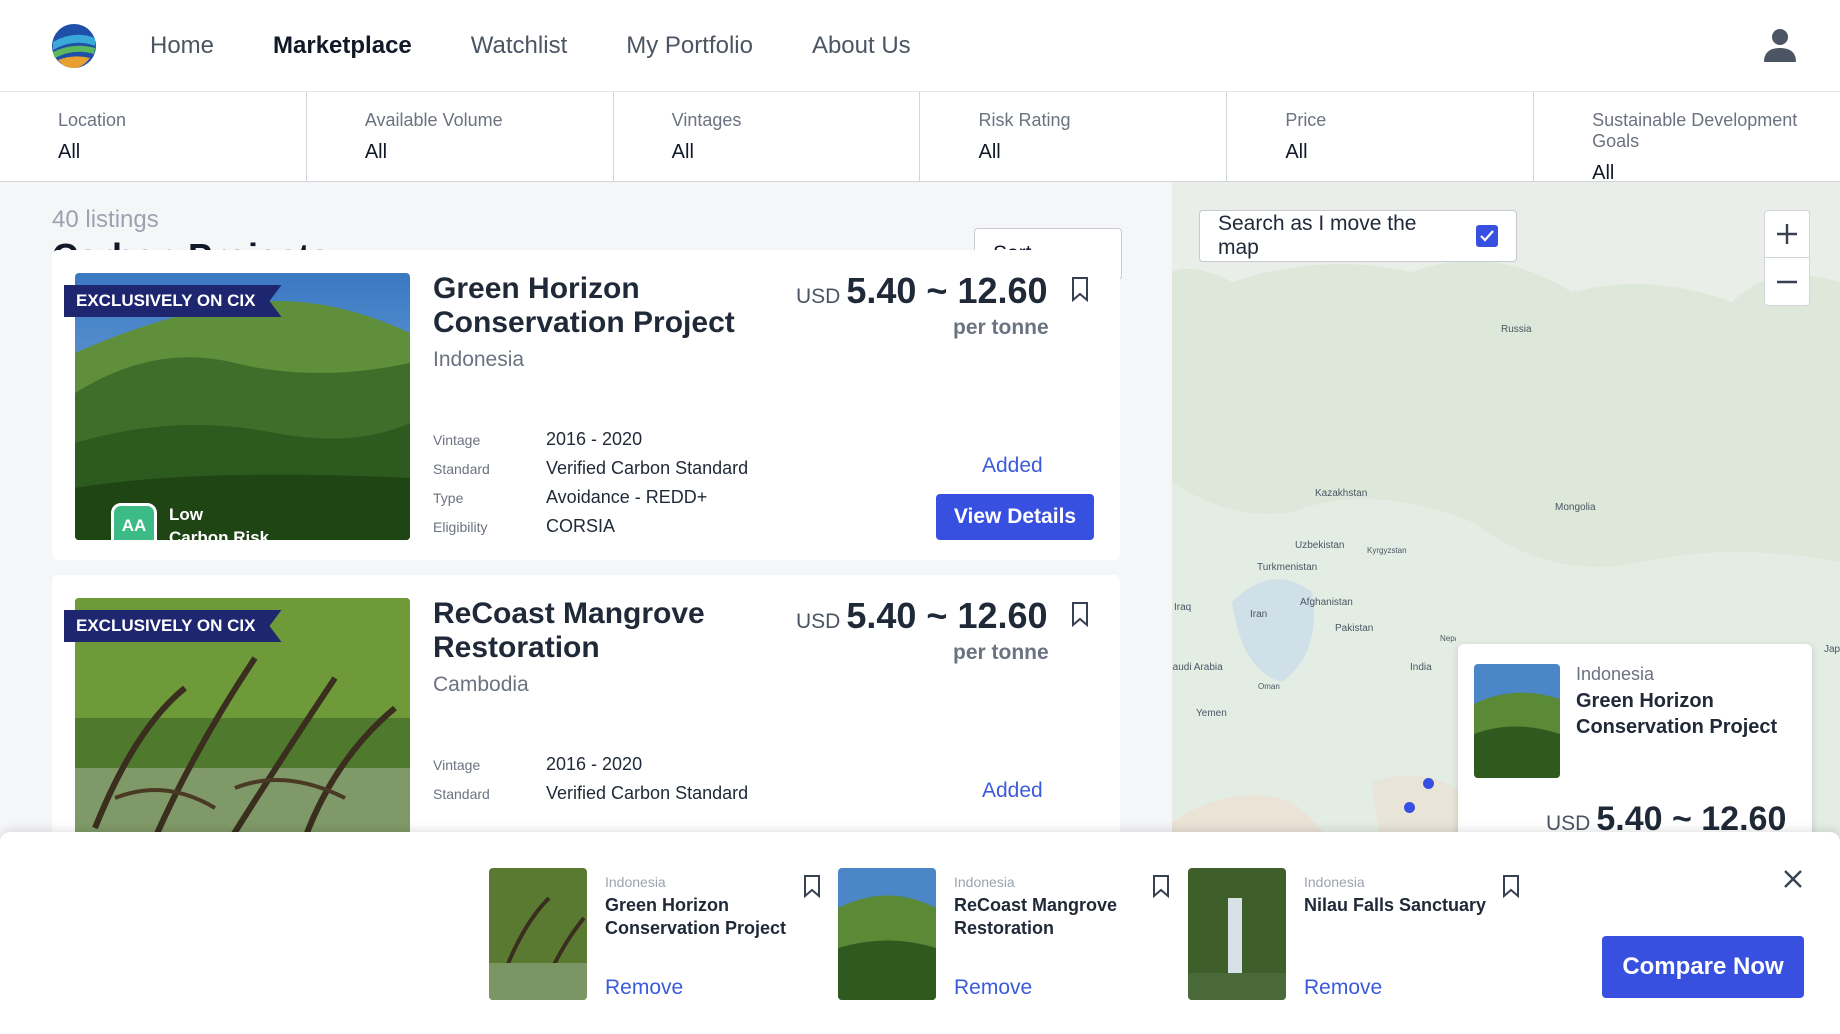 Image resolution: width=1840 pixels, height=1034 pixels. What do you see at coordinates (1341, 493) in the screenshot?
I see `map-label-kazakhstan: Kazakhstan` at bounding box center [1341, 493].